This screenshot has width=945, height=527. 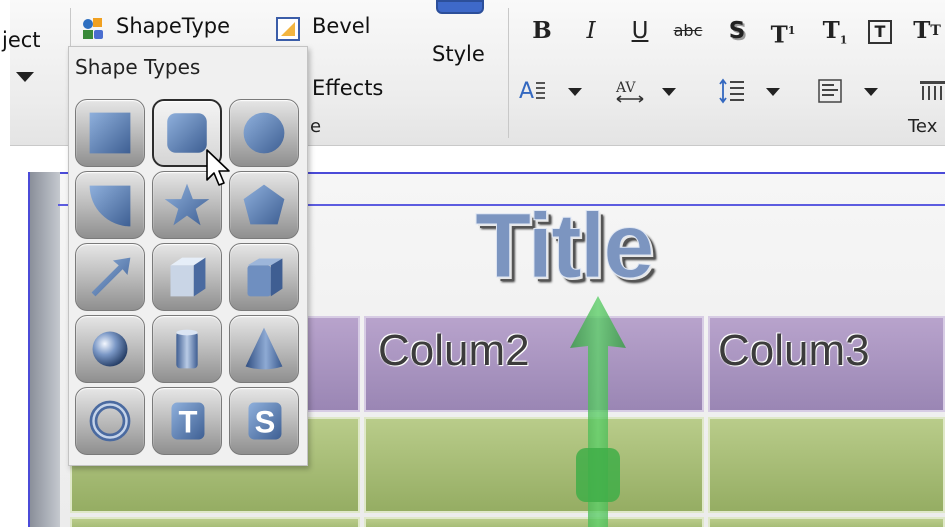 What do you see at coordinates (773, 92) in the screenshot?
I see `line-spacing-dropdown-arrow` at bounding box center [773, 92].